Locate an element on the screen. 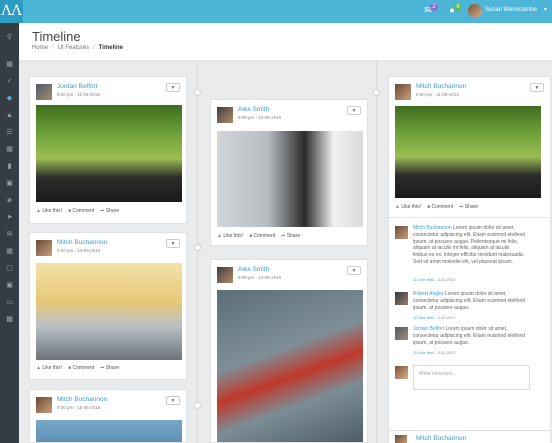 Image resolution: width=552 pixels, height=443 pixels. comment-author: Mitch Buchannon is located at coordinates (432, 228).